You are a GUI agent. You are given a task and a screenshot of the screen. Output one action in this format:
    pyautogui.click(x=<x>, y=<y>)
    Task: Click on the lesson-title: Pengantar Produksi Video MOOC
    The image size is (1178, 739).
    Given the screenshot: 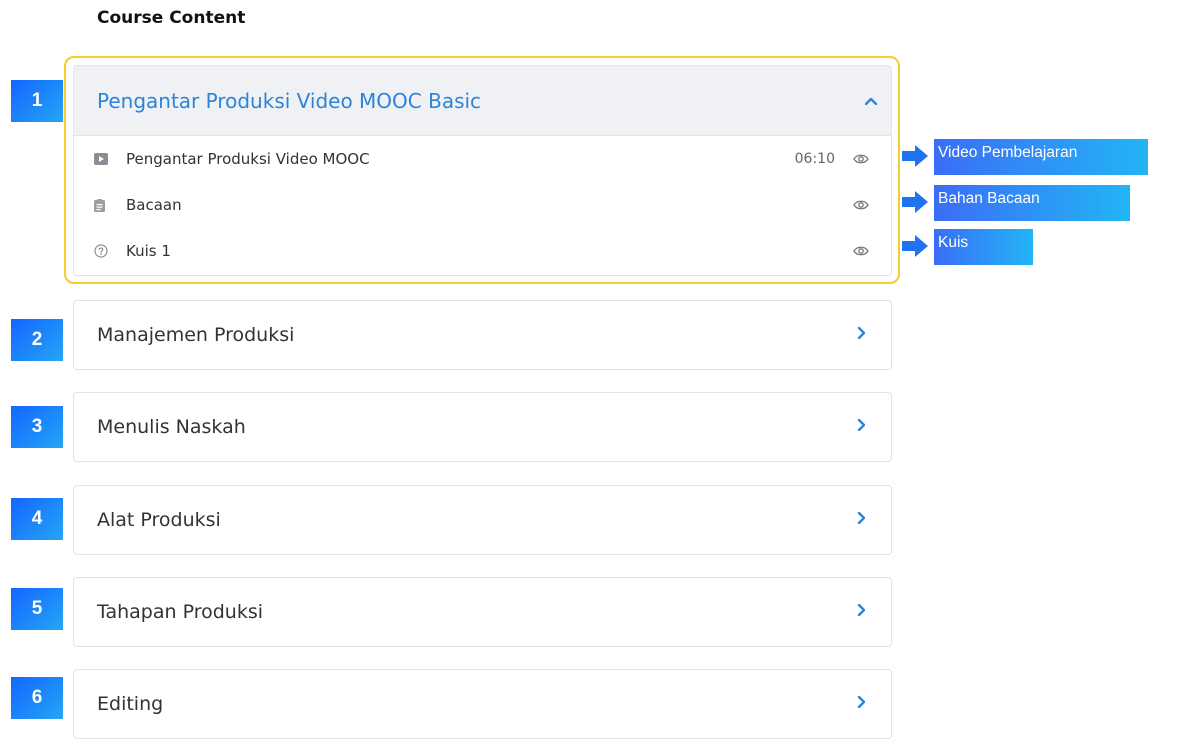 What is the action you would take?
    pyautogui.click(x=248, y=159)
    